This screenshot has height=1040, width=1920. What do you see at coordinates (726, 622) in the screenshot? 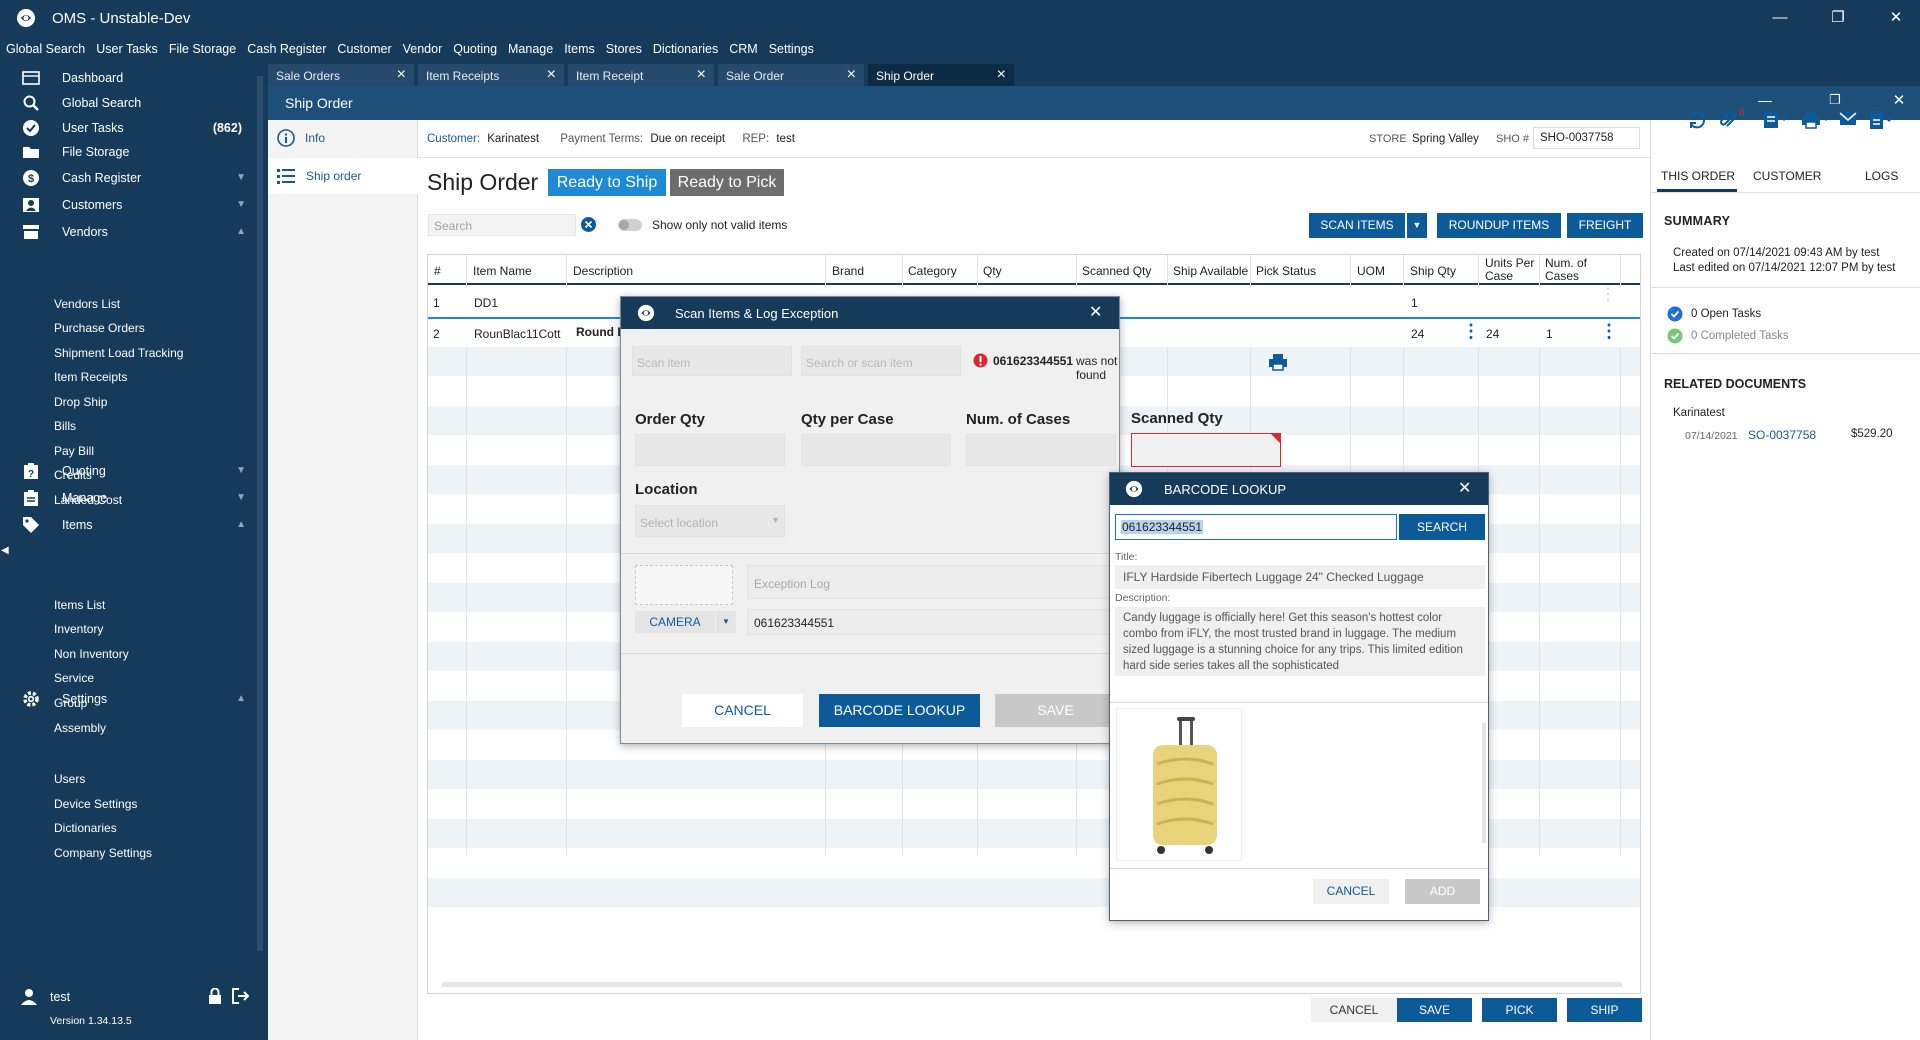
I see `camera-dropdown-icon: ▼` at bounding box center [726, 622].